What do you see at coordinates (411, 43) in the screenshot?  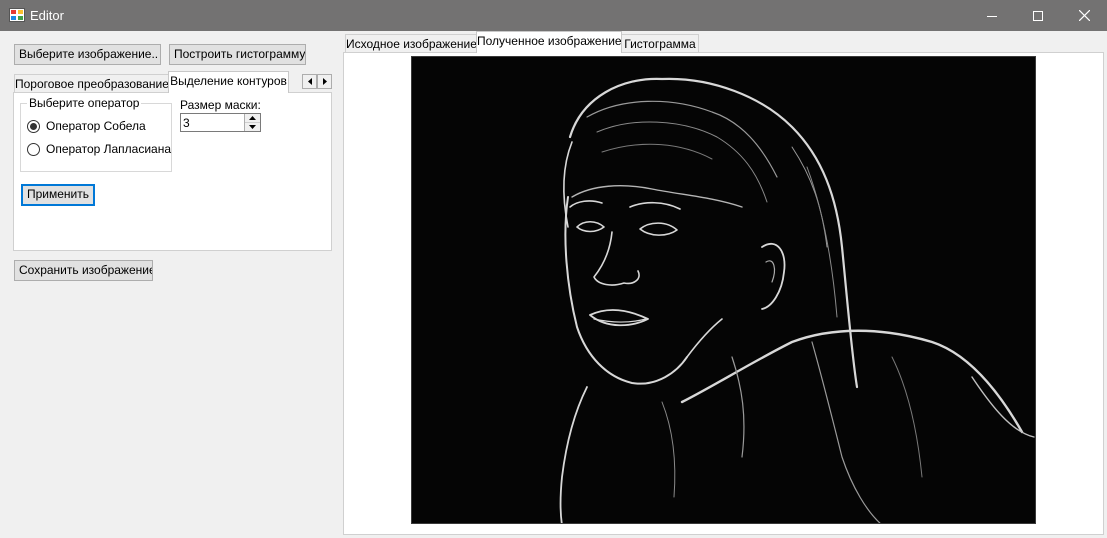 I see `tab-original-image: Исходное изображение` at bounding box center [411, 43].